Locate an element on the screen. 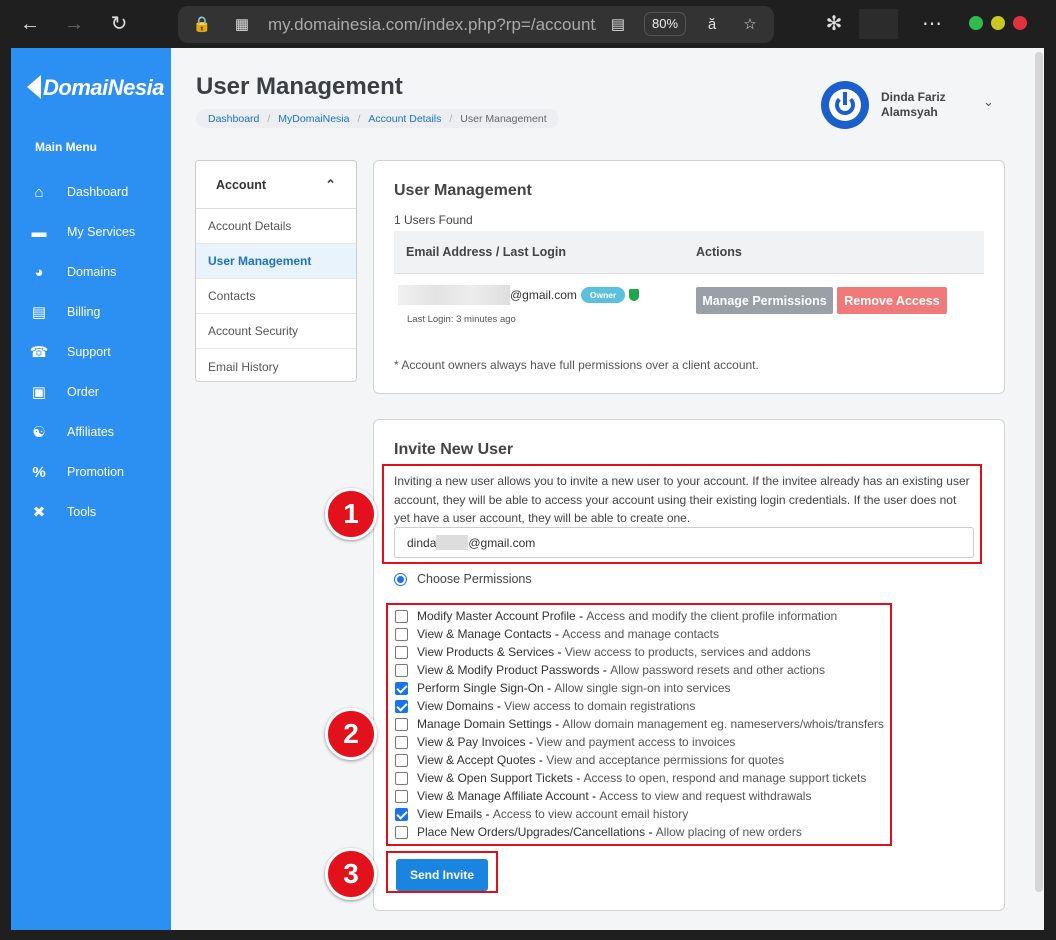  more-icon: ⋯ is located at coordinates (932, 24).